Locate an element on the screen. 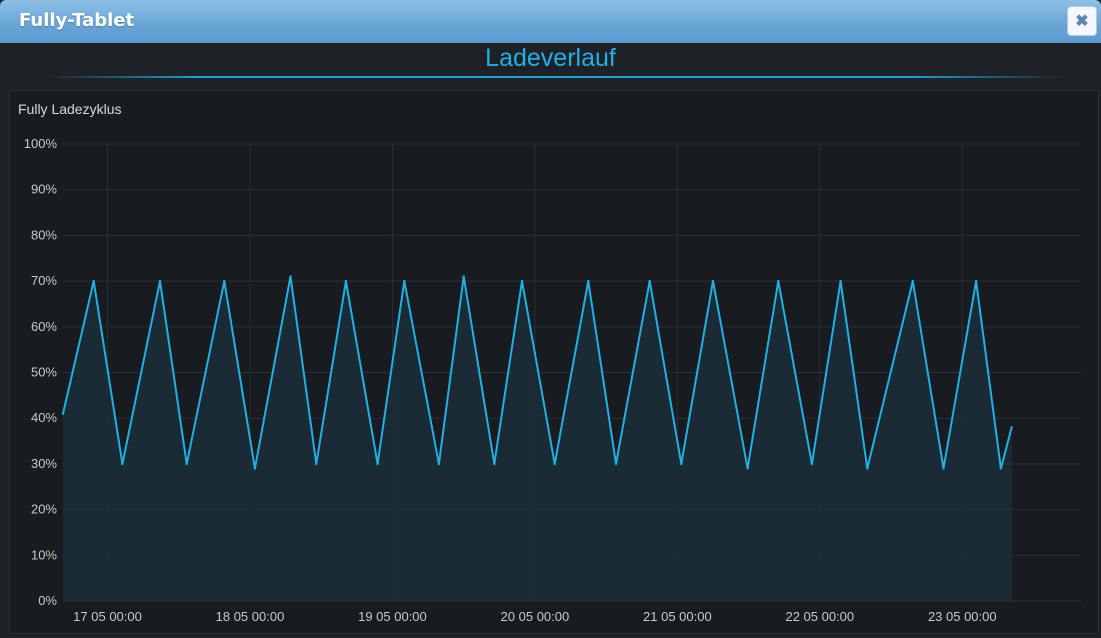 This screenshot has height=638, width=1101. y-tick-label: 90% is located at coordinates (44, 189).